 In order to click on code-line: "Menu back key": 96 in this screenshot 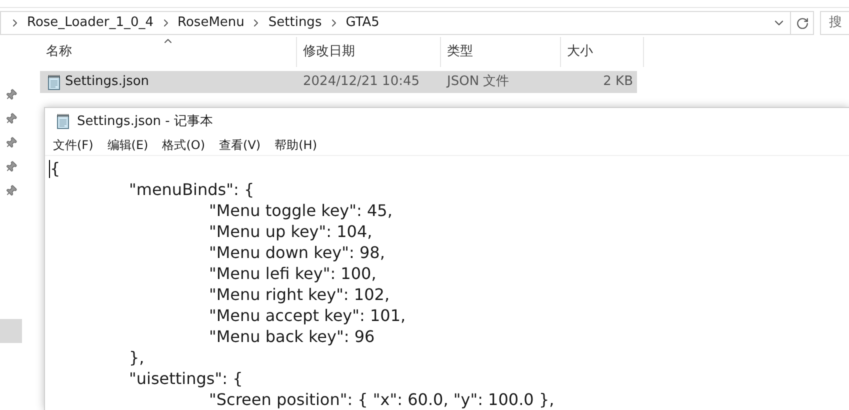, I will do `click(292, 336)`.